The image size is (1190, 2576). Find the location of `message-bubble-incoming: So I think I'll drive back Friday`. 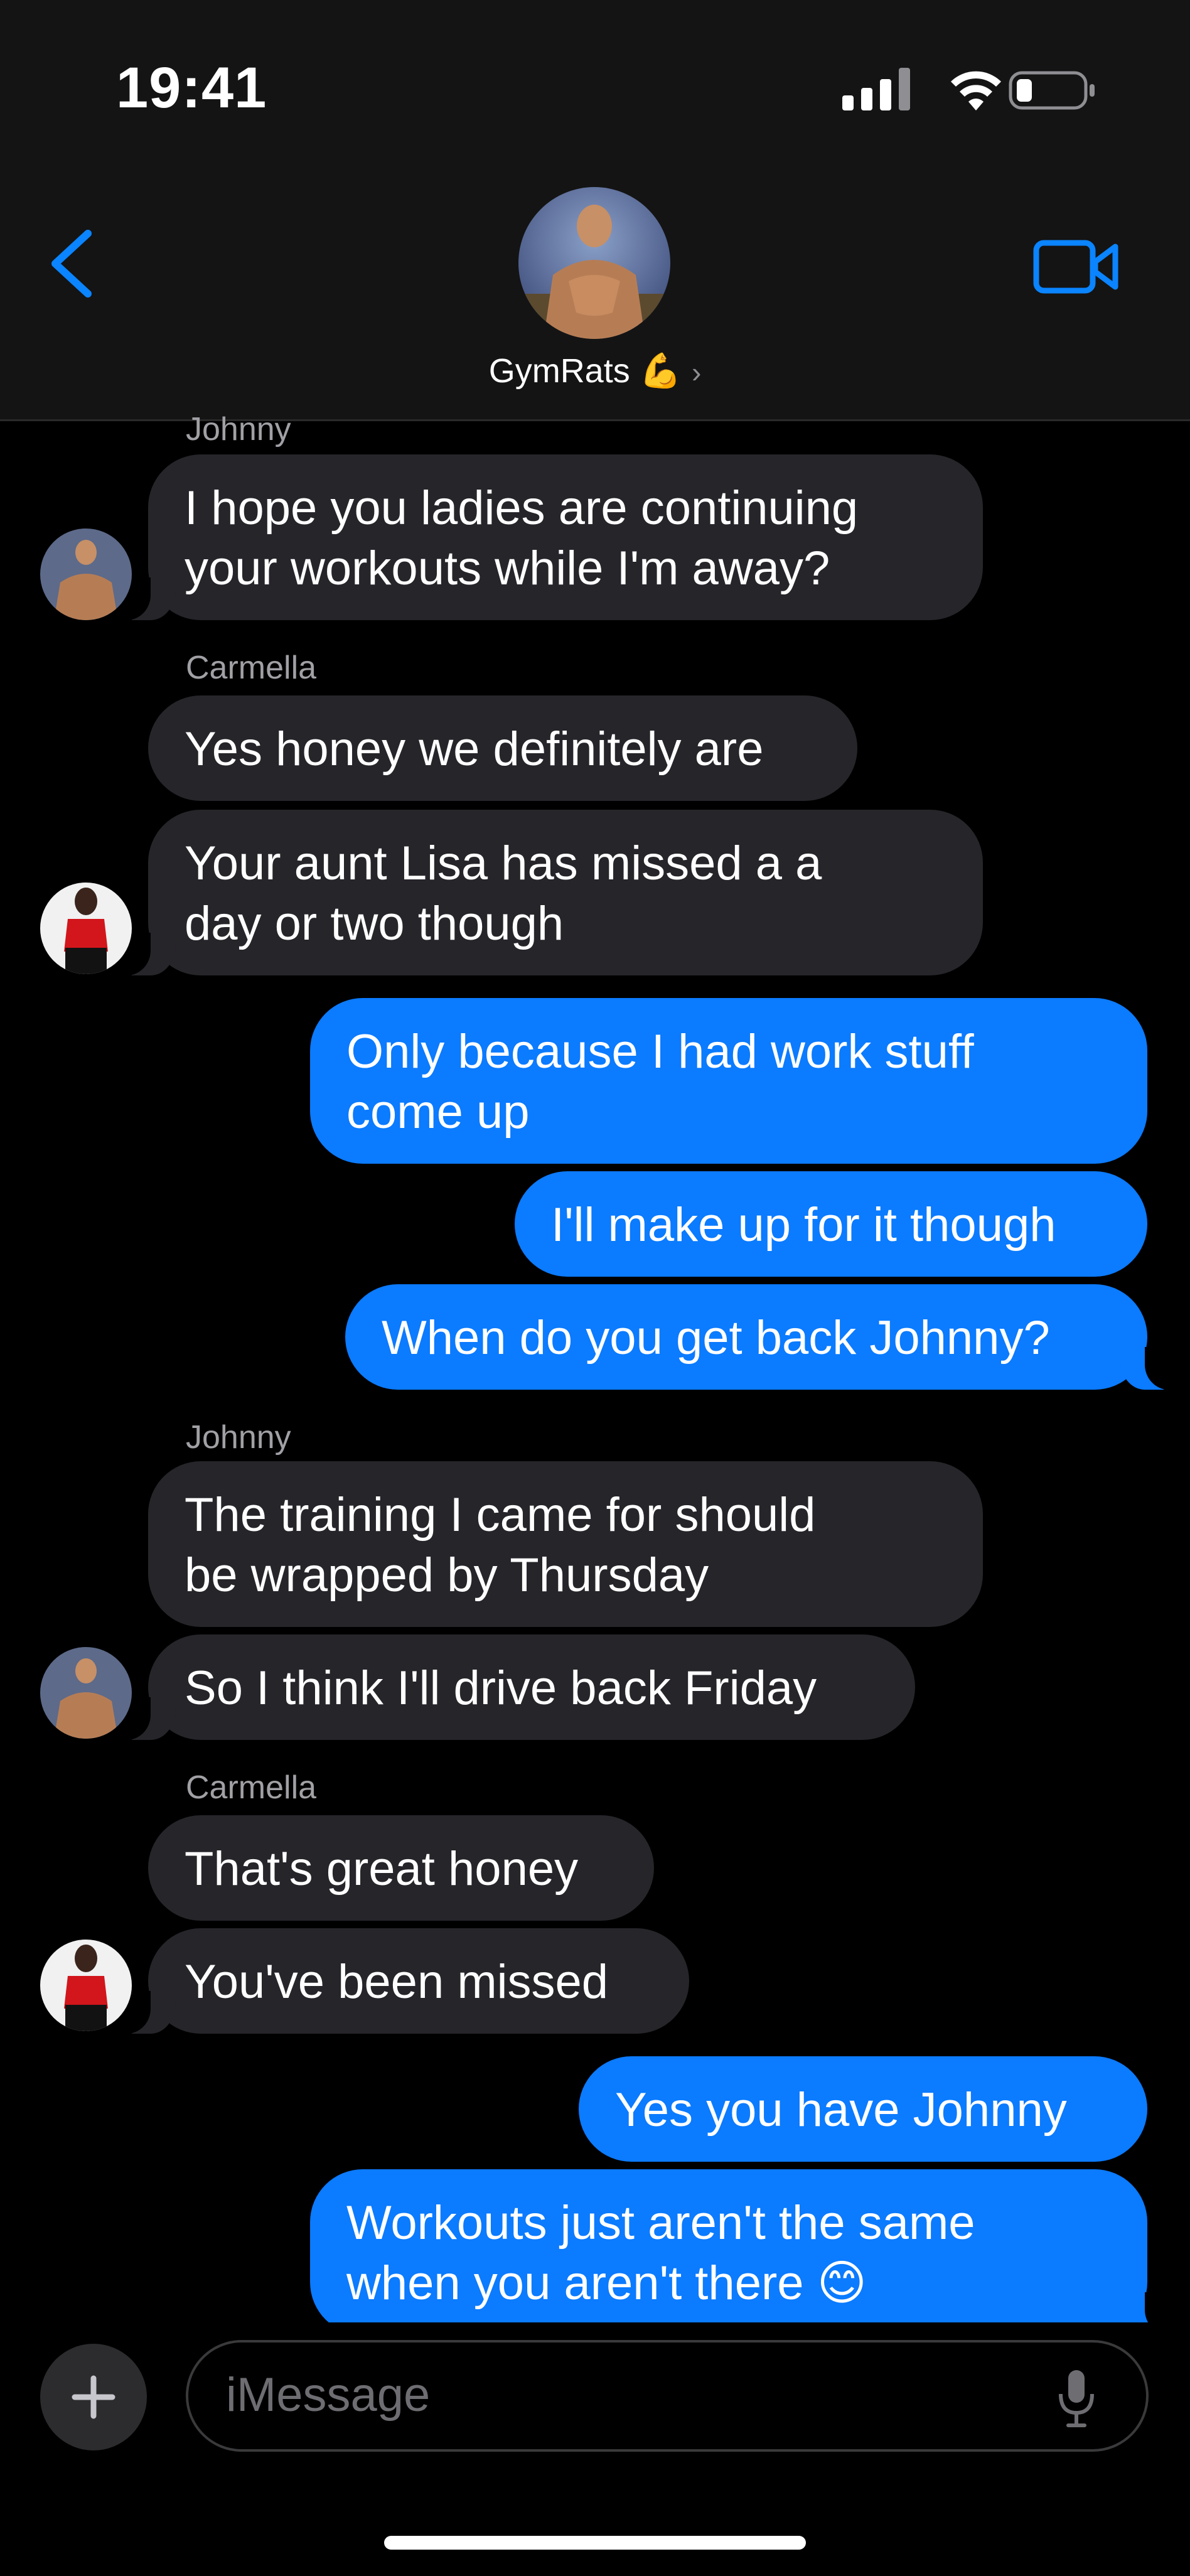

message-bubble-incoming: So I think I'll drive back Friday is located at coordinates (514, 1687).